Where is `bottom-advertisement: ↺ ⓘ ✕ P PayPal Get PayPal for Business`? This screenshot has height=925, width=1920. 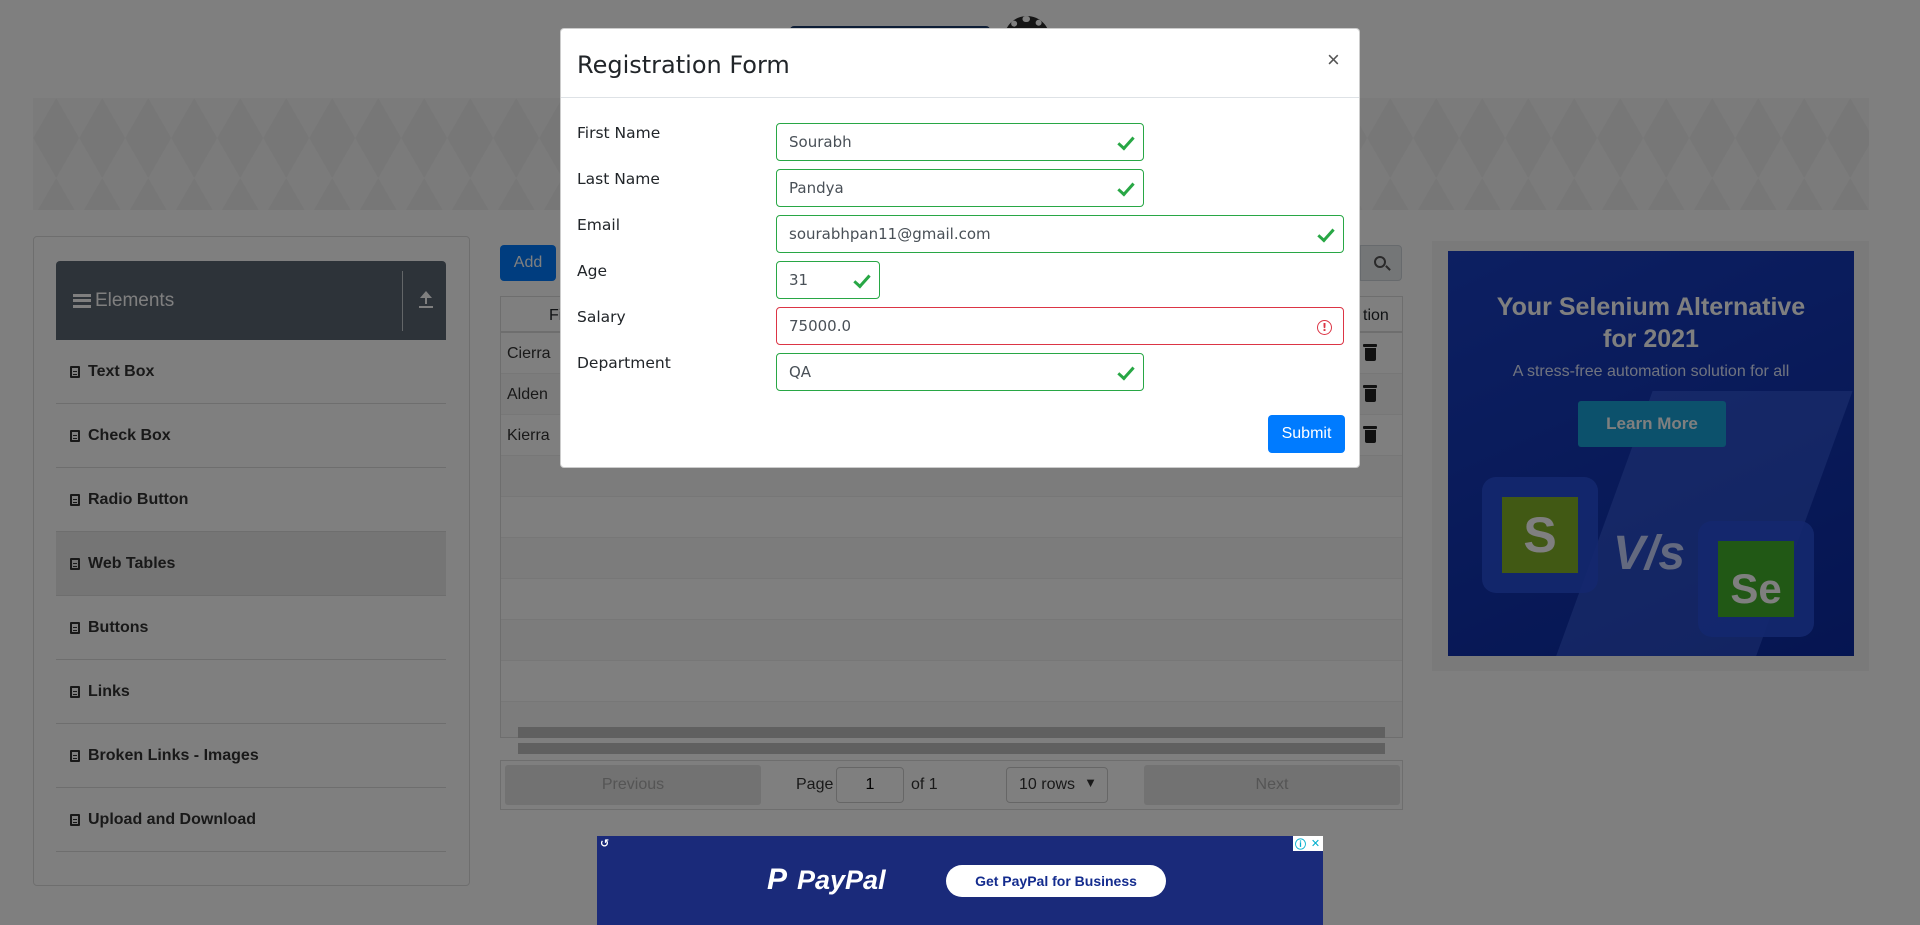 bottom-advertisement: ↺ ⓘ ✕ P PayPal Get PayPal for Business is located at coordinates (960, 880).